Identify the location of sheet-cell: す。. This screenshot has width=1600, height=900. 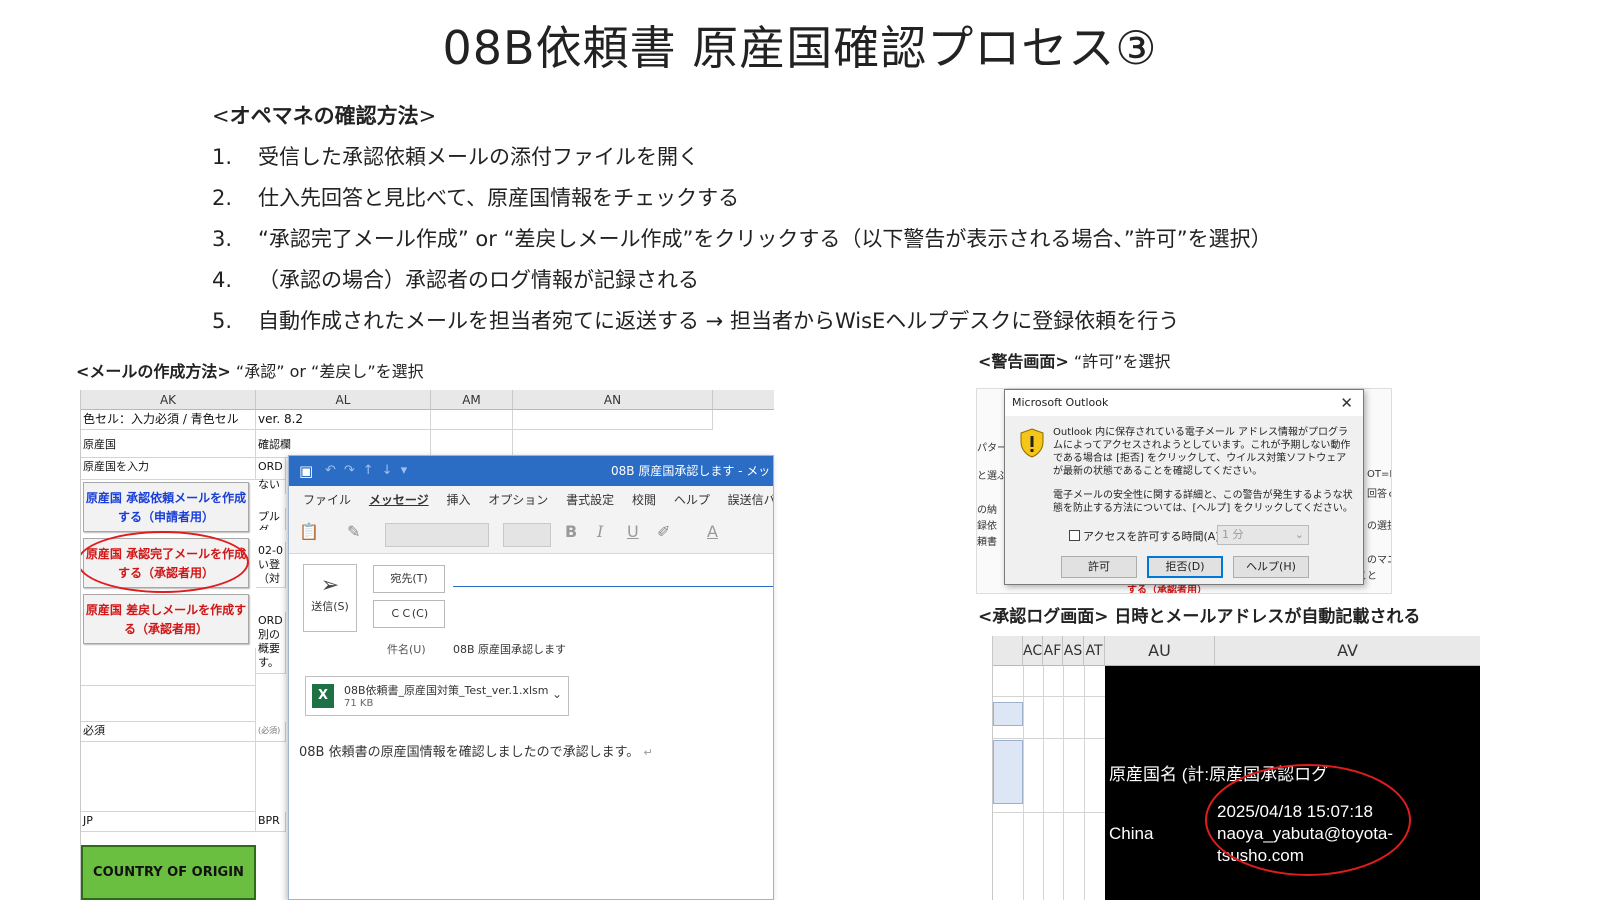
(271, 664).